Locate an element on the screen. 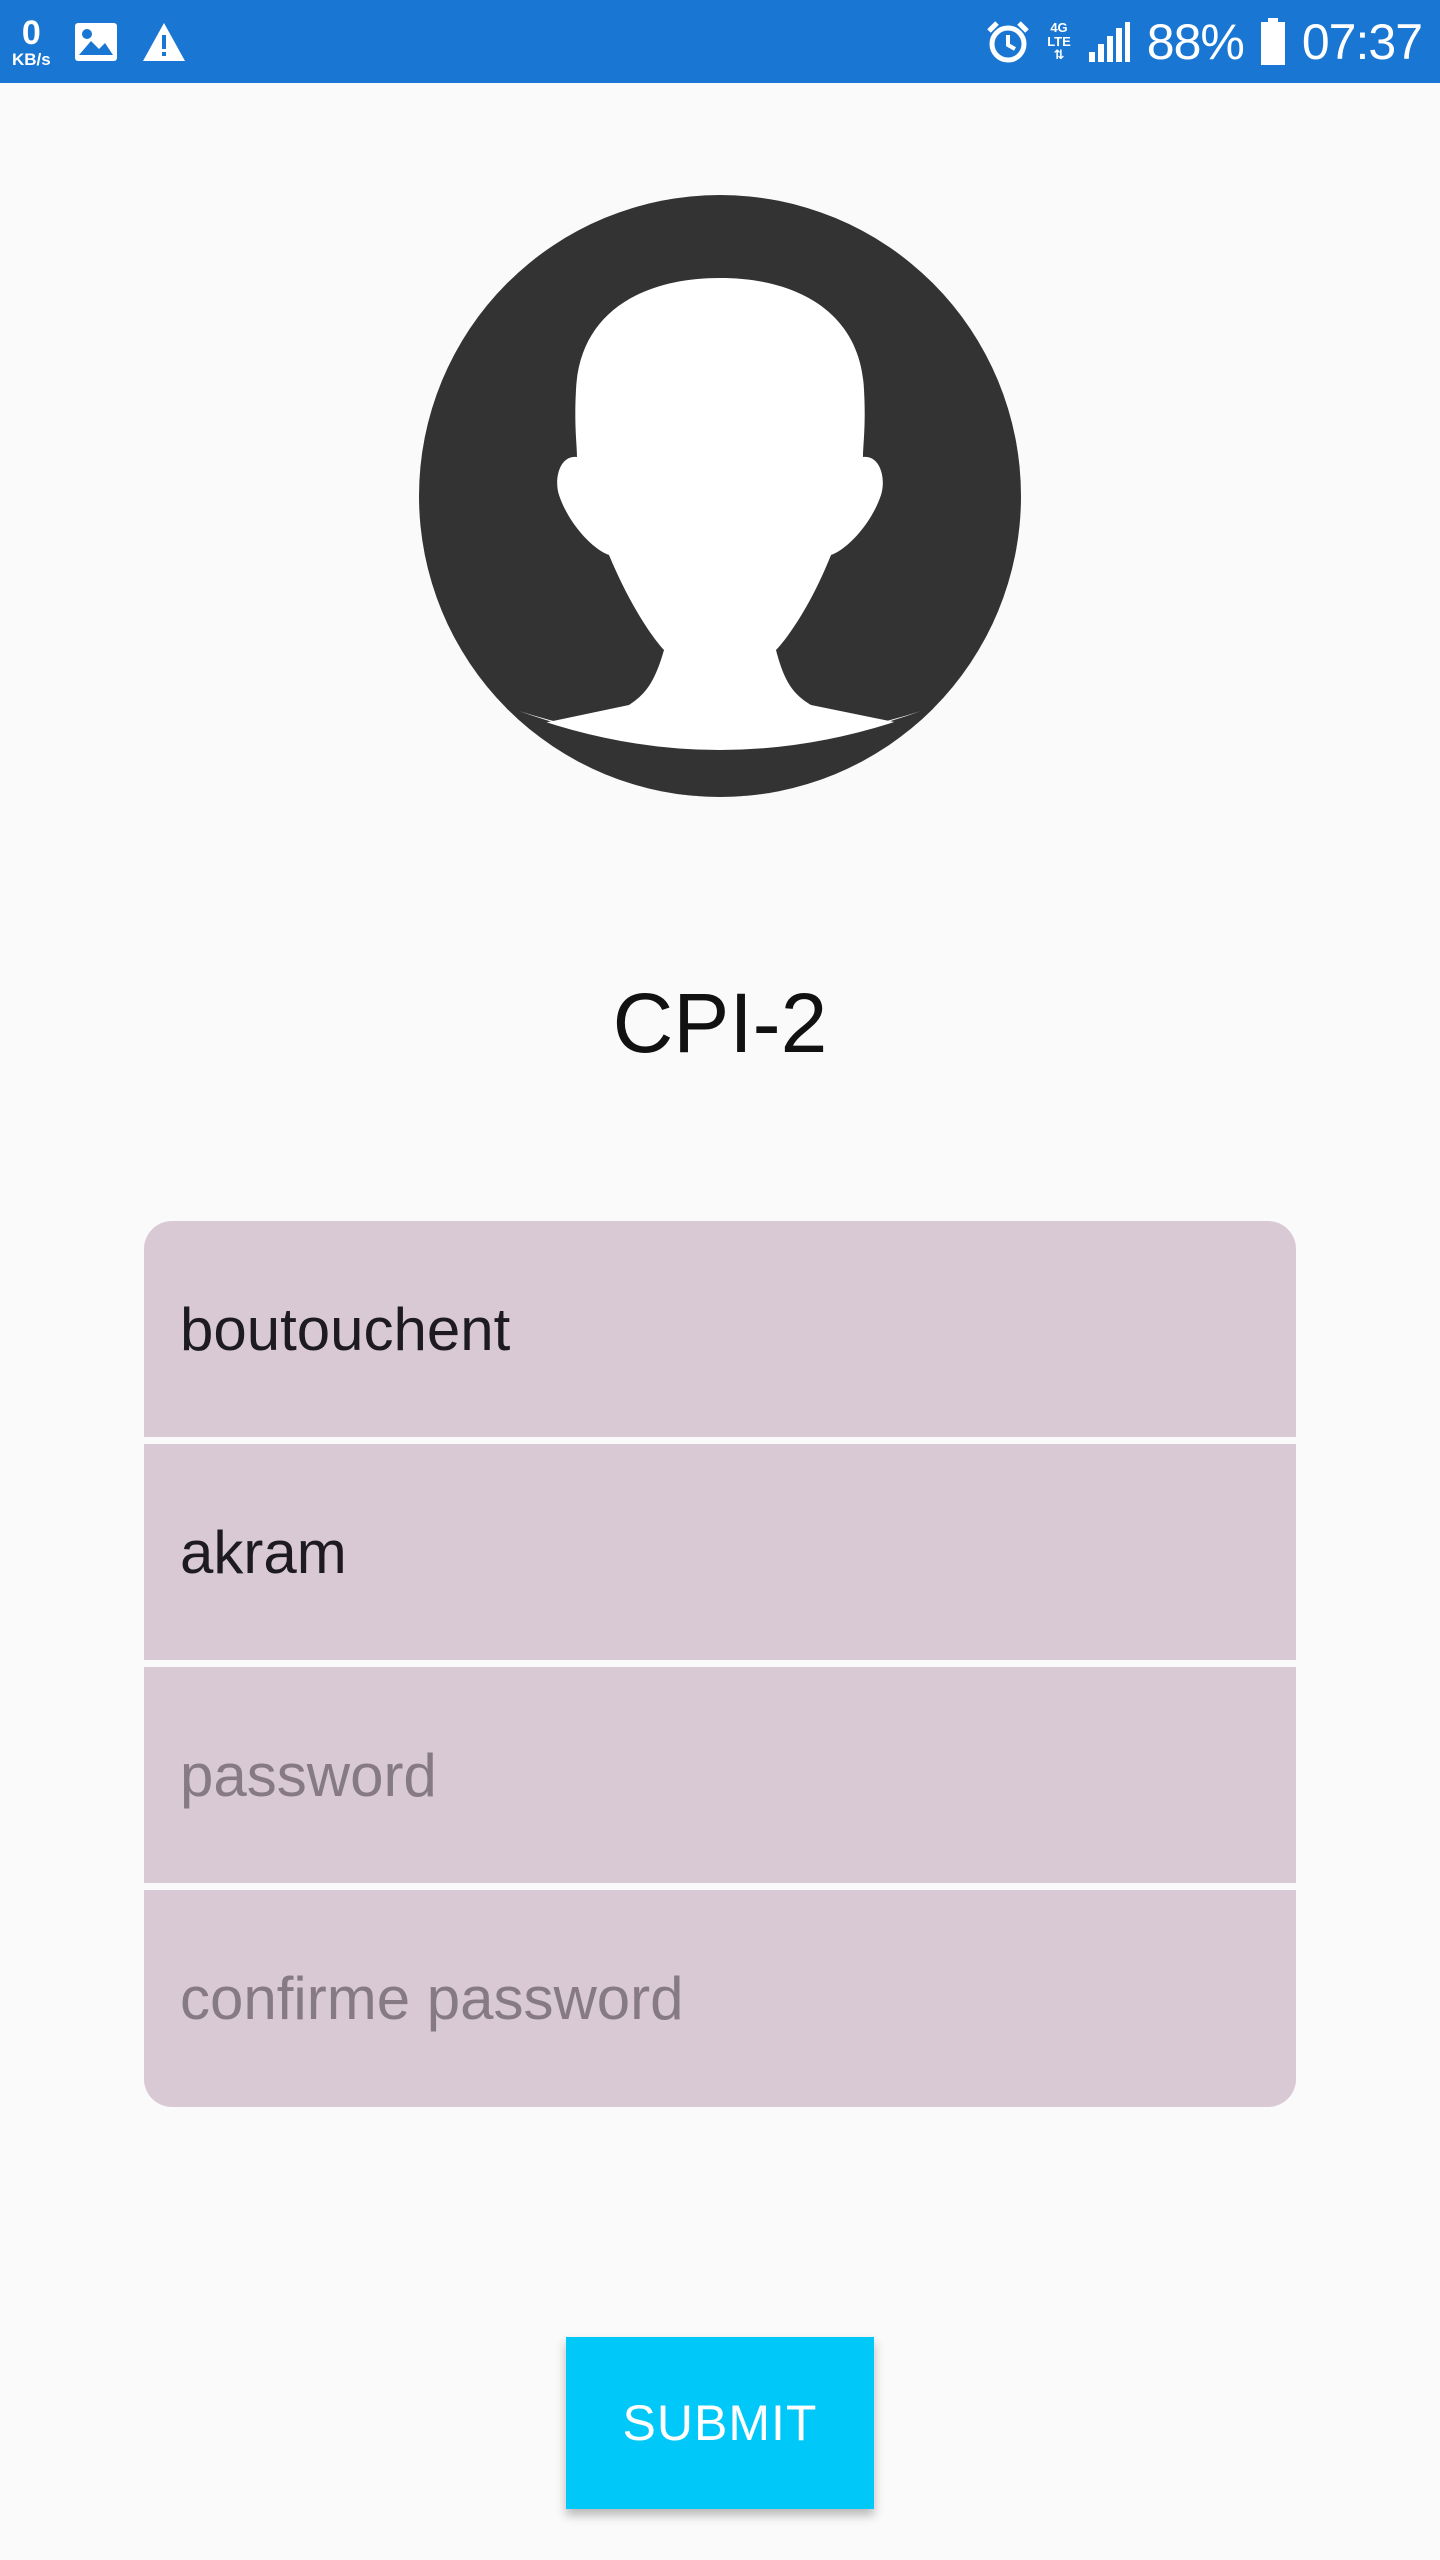  warning-icon is located at coordinates (163, 41).